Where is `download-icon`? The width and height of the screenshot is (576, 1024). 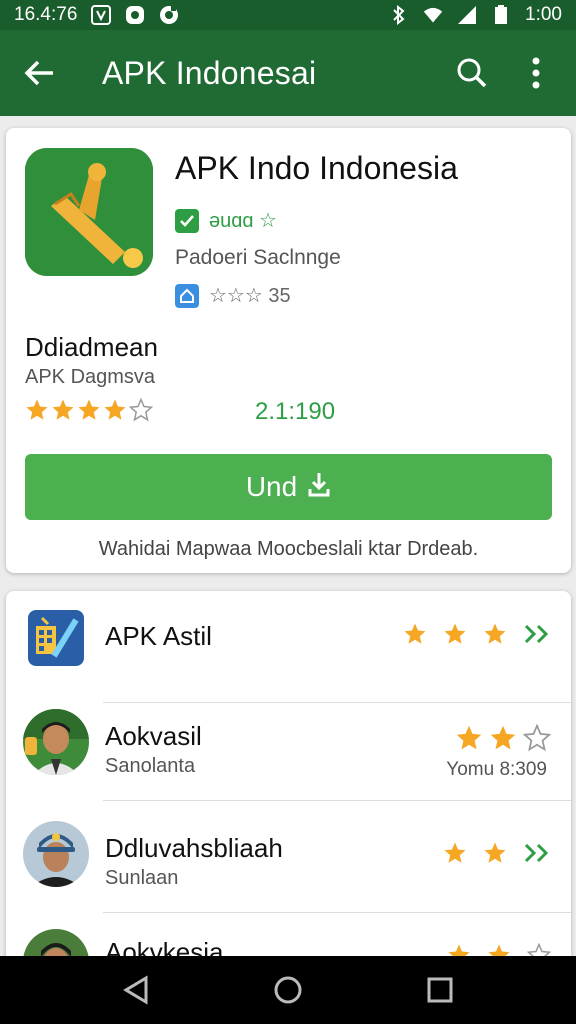 download-icon is located at coordinates (319, 487).